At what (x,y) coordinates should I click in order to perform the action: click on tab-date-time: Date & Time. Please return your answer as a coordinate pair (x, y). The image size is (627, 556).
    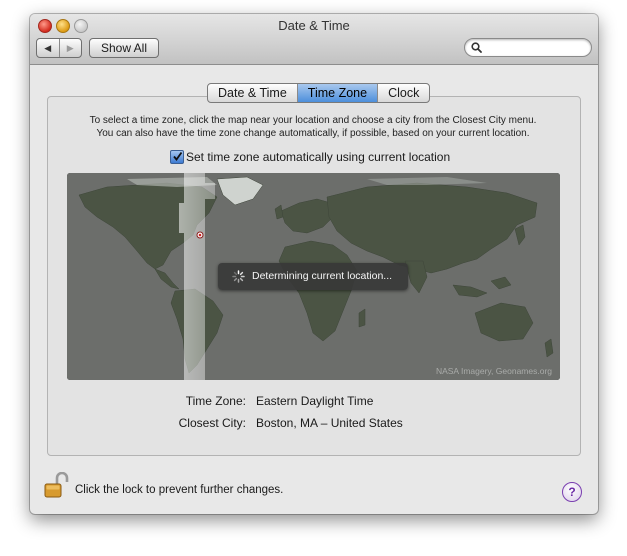
    Looking at the image, I should click on (252, 93).